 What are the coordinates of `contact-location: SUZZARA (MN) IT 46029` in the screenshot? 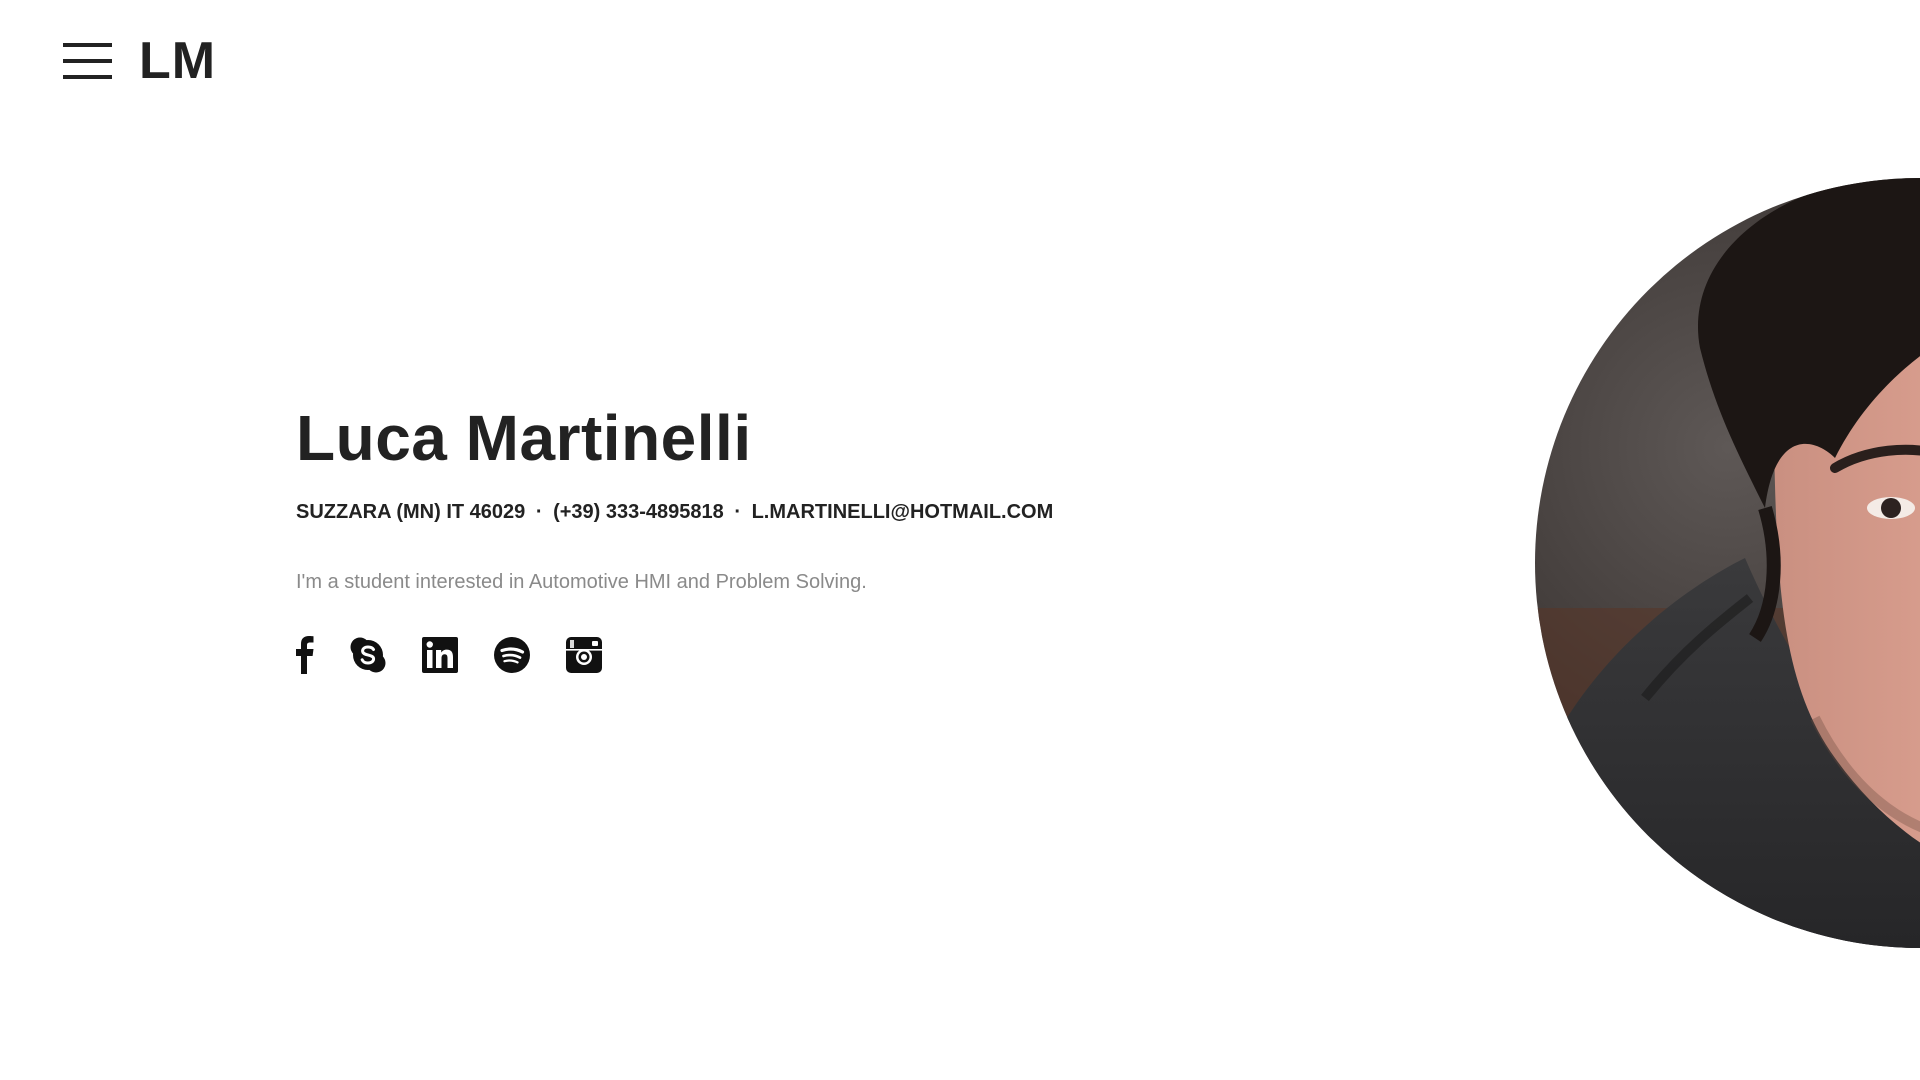 It's located at (411, 512).